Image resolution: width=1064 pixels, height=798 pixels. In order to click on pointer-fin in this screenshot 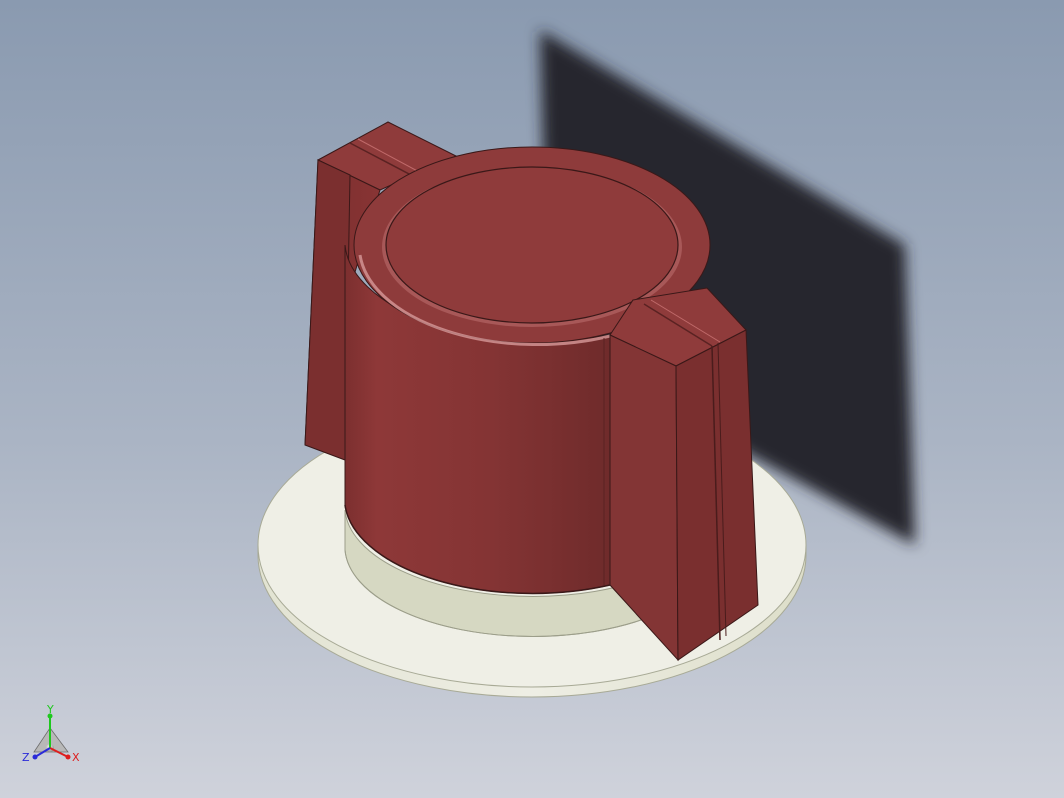, I will do `click(681, 474)`.